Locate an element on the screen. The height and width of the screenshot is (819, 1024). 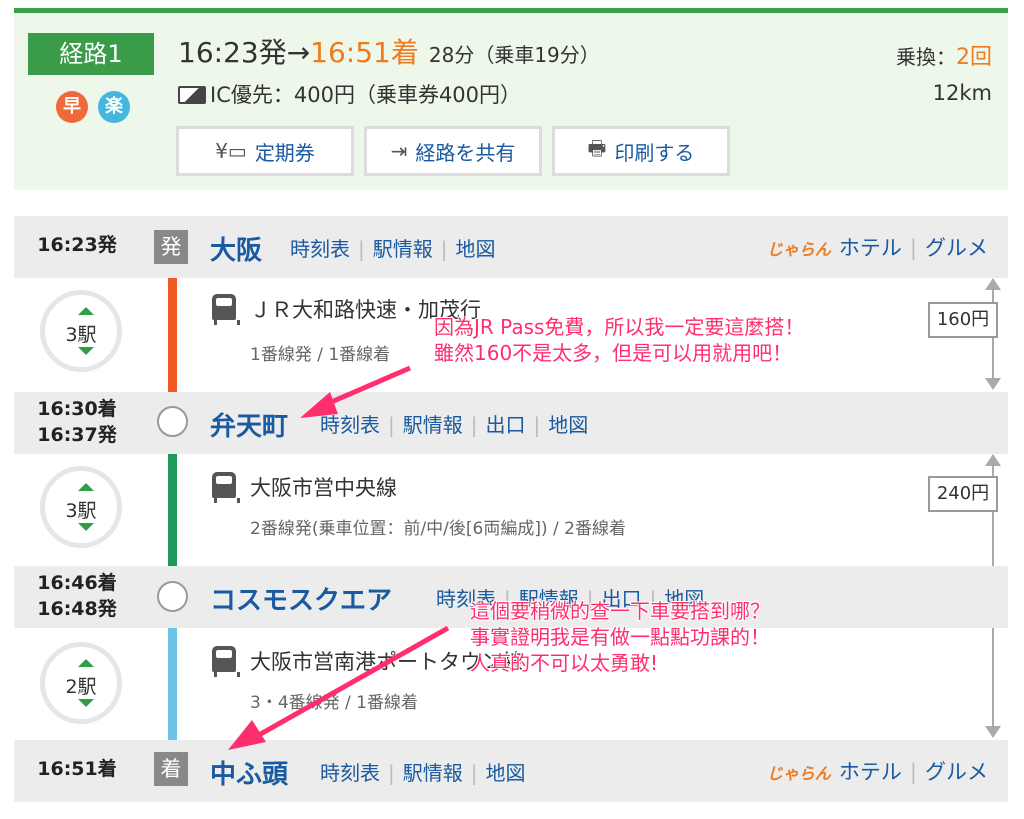
ic-card-icon is located at coordinates (192, 95).